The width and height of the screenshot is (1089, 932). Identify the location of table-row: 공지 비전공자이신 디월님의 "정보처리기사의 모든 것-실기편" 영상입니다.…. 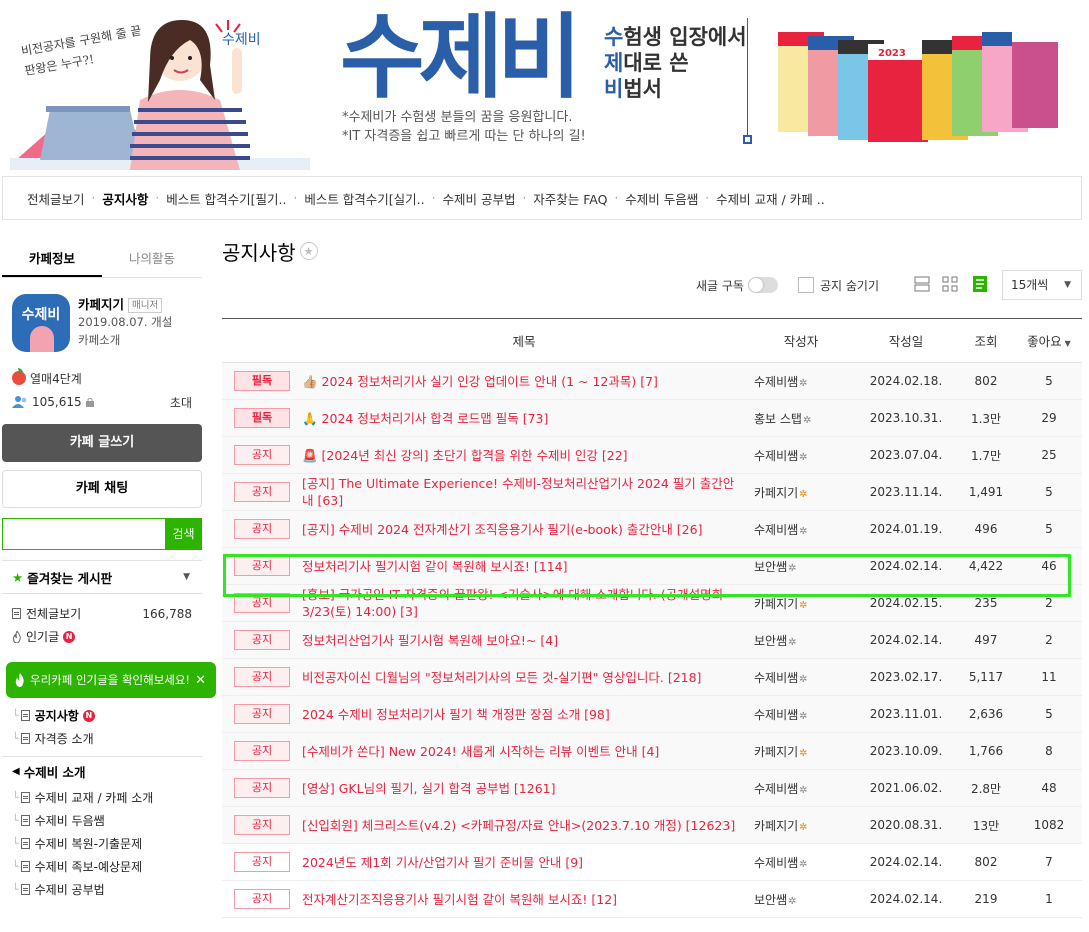
(652, 677).